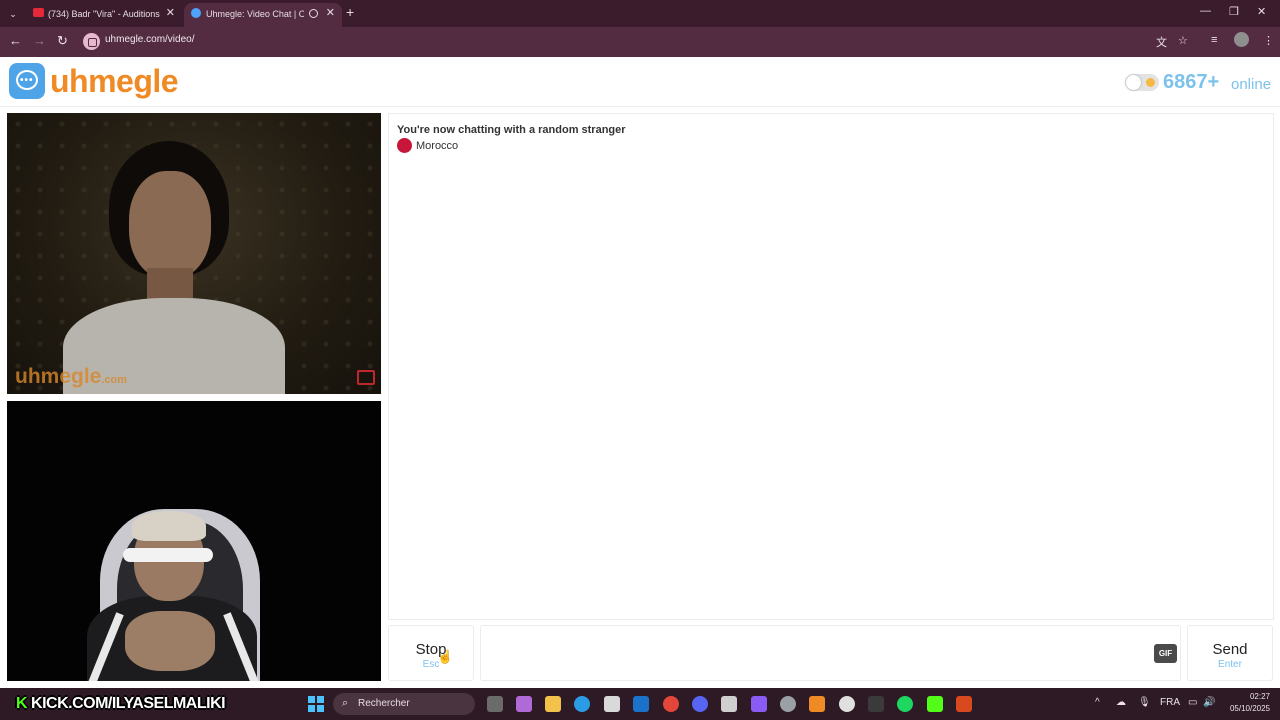  Describe the element at coordinates (196, 13) in the screenshot. I see `uhmegle-favicon-icon` at that location.